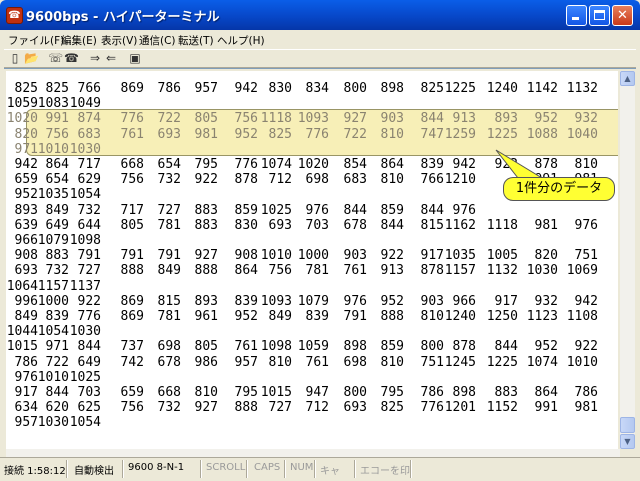 The width and height of the screenshot is (640, 481). What do you see at coordinates (55, 58) in the screenshot?
I see `connect-icon: ☏` at bounding box center [55, 58].